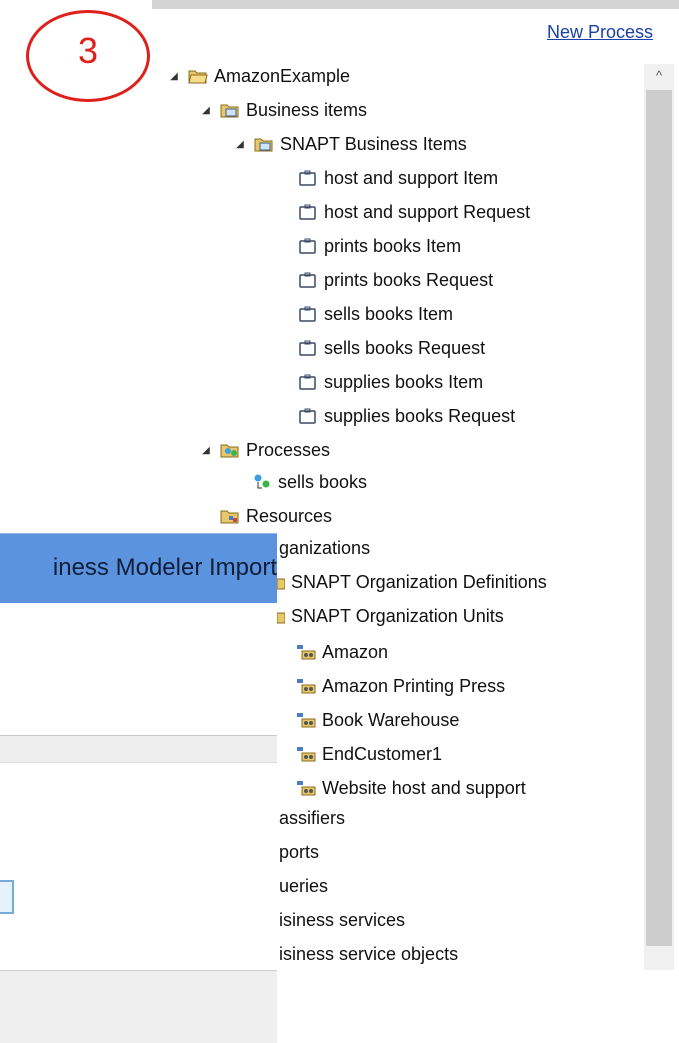 Image resolution: width=679 pixels, height=1043 pixels. Describe the element at coordinates (478, 1006) in the screenshot. I see `panel-bottom-area` at that location.